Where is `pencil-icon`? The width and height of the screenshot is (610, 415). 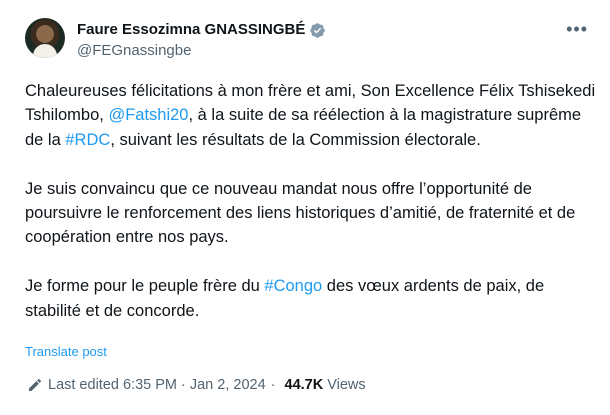
pencil-icon is located at coordinates (35, 385).